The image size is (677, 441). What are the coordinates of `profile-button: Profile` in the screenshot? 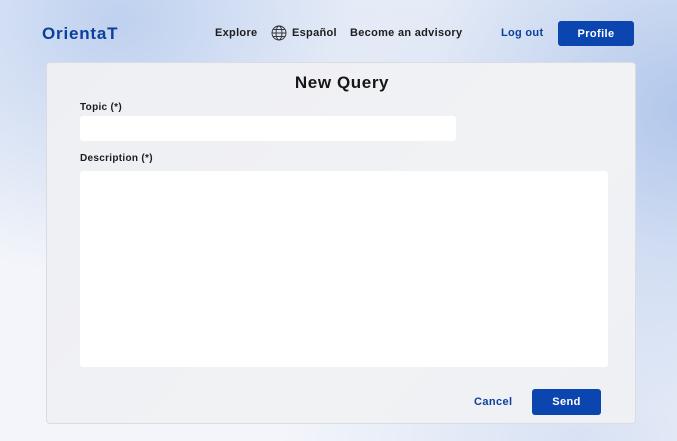 It's located at (596, 33).